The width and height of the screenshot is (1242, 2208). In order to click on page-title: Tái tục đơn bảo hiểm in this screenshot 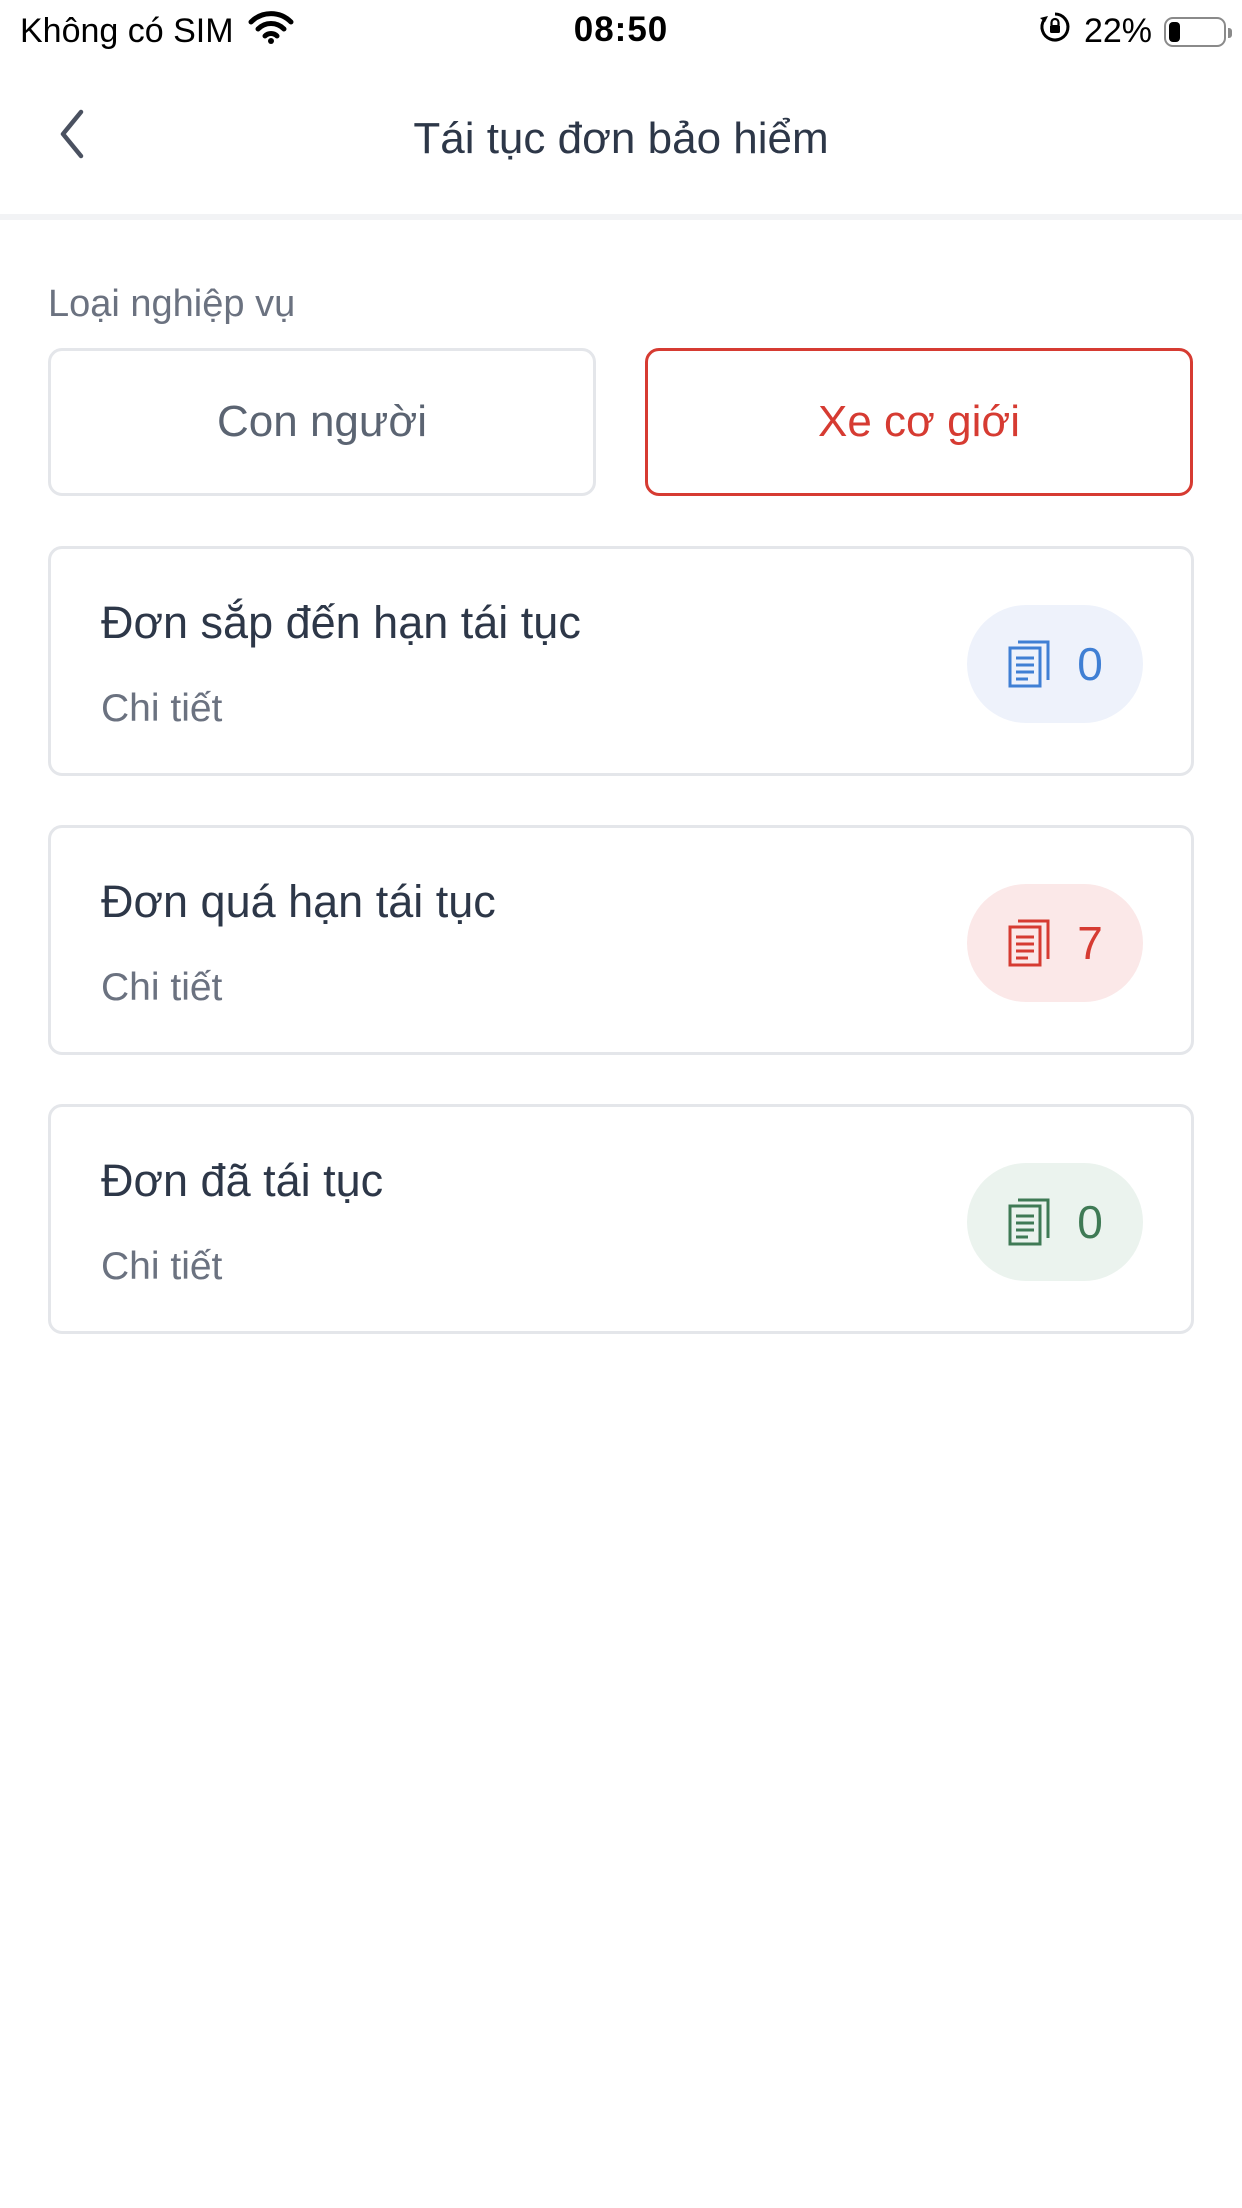, I will do `click(621, 138)`.